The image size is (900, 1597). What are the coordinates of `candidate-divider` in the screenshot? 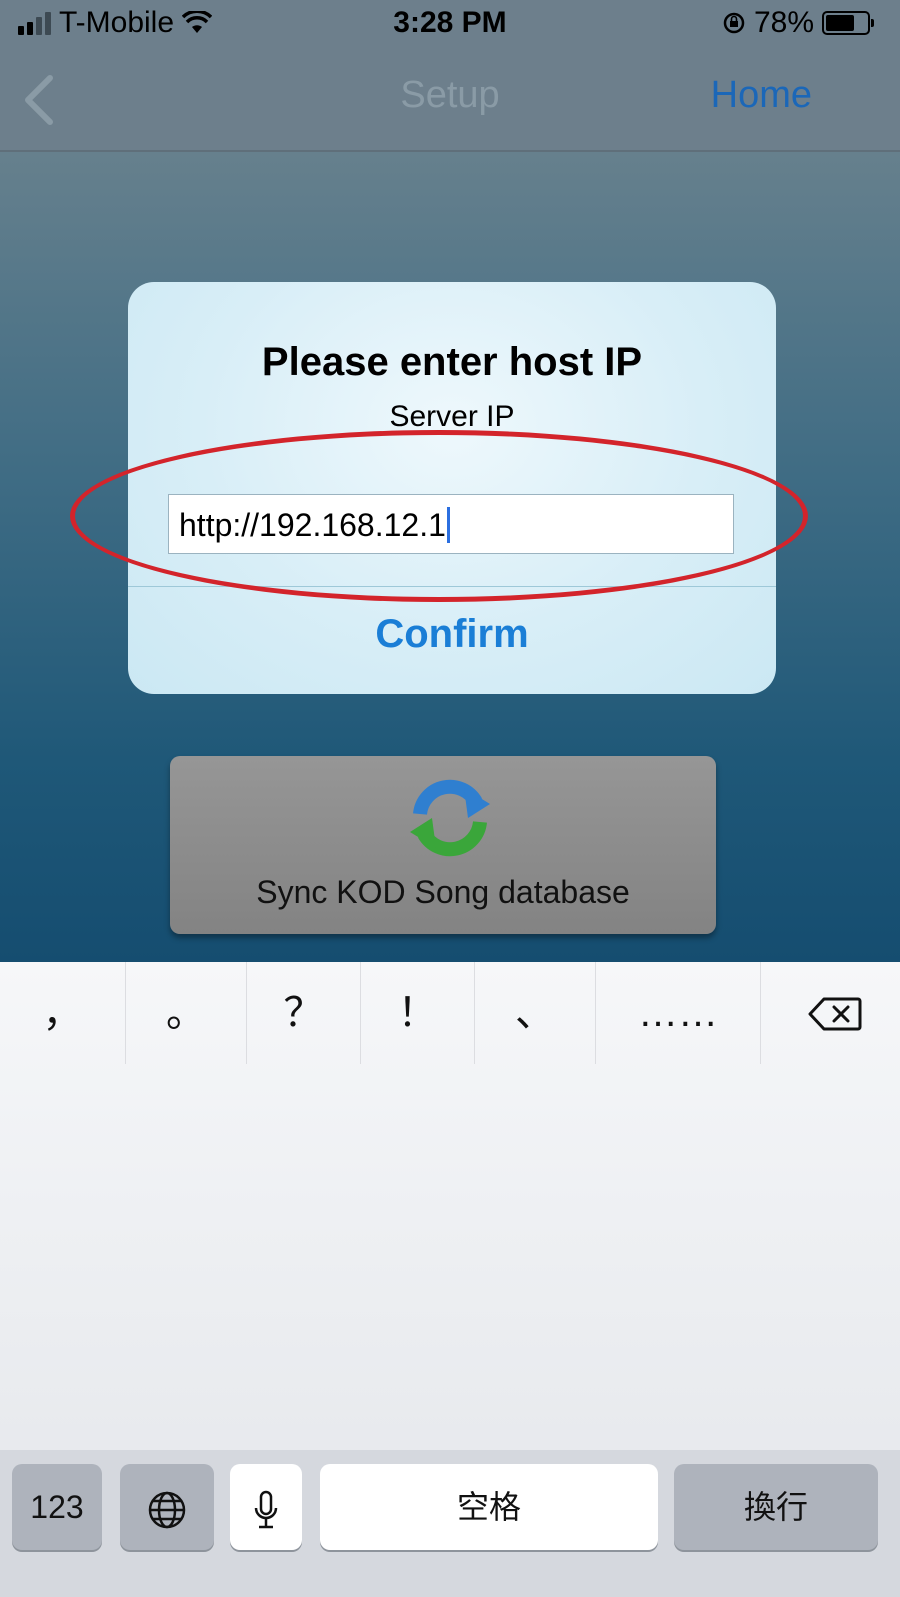 It's located at (760, 1013).